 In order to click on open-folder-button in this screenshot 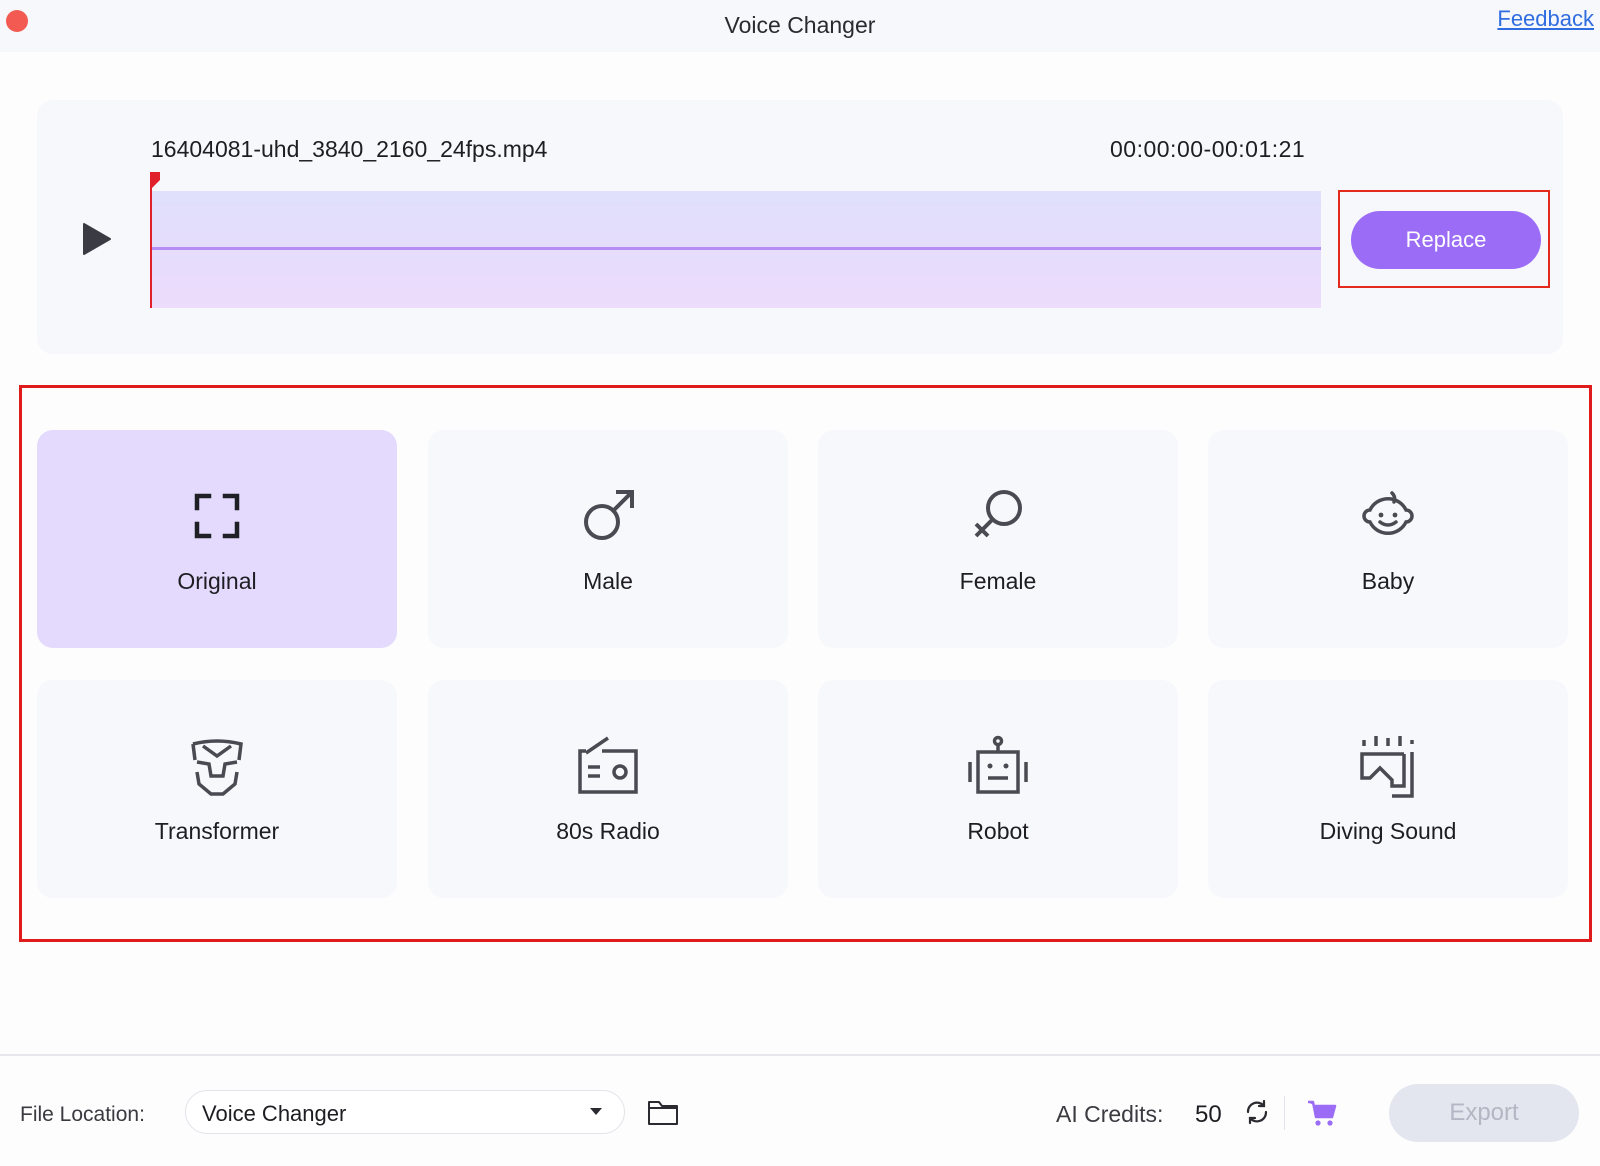, I will do `click(663, 1112)`.